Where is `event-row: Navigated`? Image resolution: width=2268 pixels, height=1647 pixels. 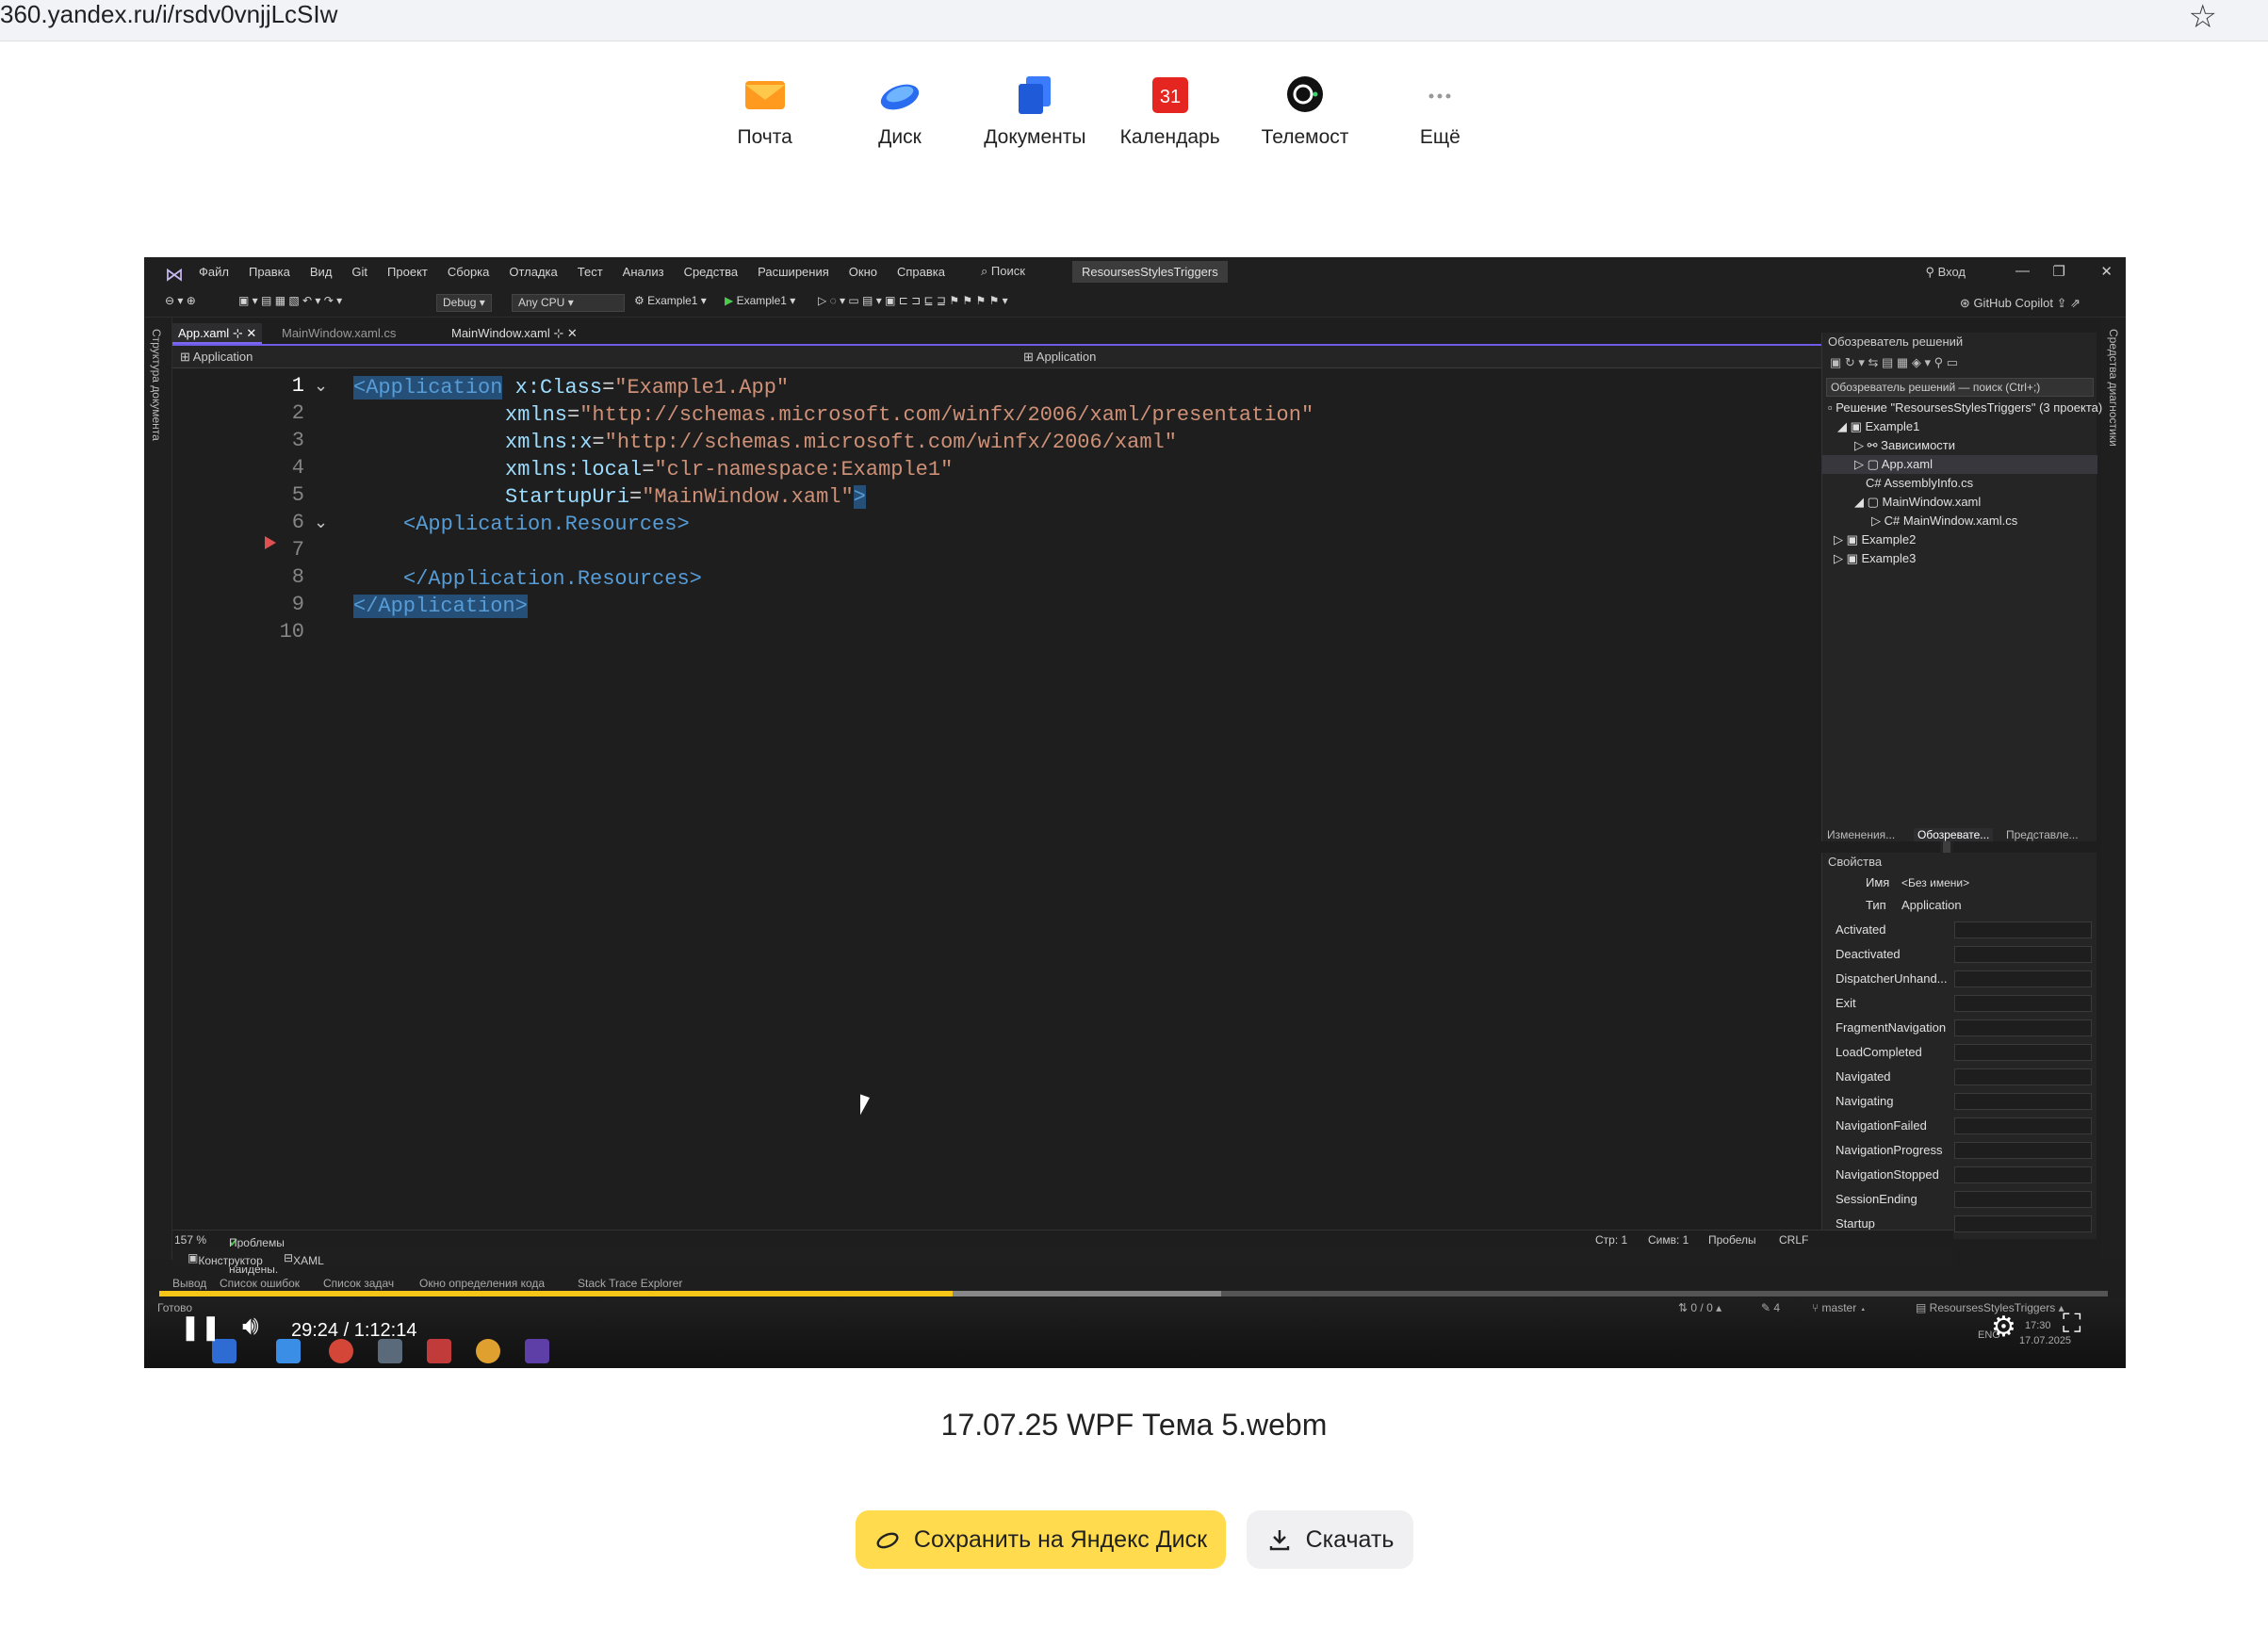 event-row: Navigated is located at coordinates (1959, 1077).